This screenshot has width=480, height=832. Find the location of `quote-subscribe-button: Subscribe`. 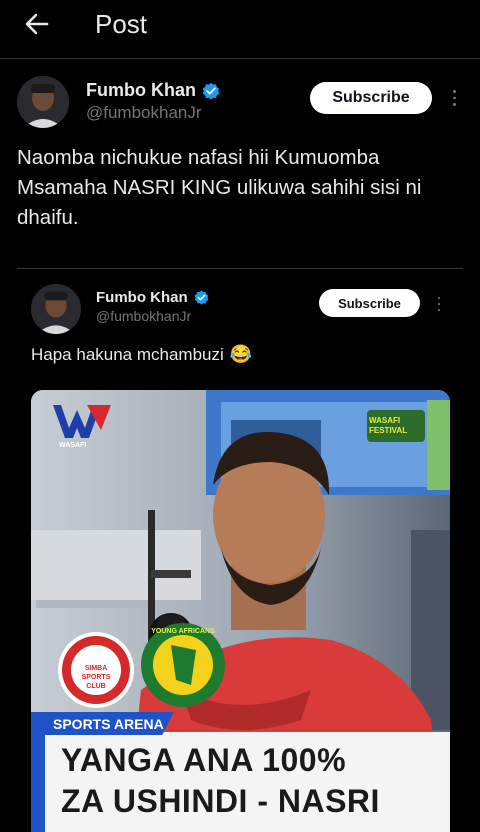

quote-subscribe-button: Subscribe is located at coordinates (369, 303).